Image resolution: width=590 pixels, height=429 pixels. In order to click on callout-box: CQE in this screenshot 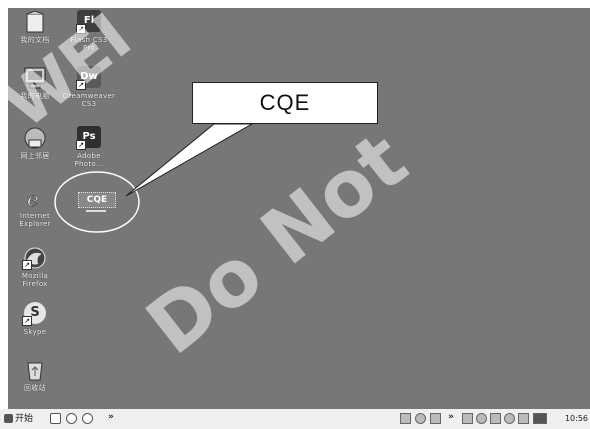, I will do `click(285, 103)`.